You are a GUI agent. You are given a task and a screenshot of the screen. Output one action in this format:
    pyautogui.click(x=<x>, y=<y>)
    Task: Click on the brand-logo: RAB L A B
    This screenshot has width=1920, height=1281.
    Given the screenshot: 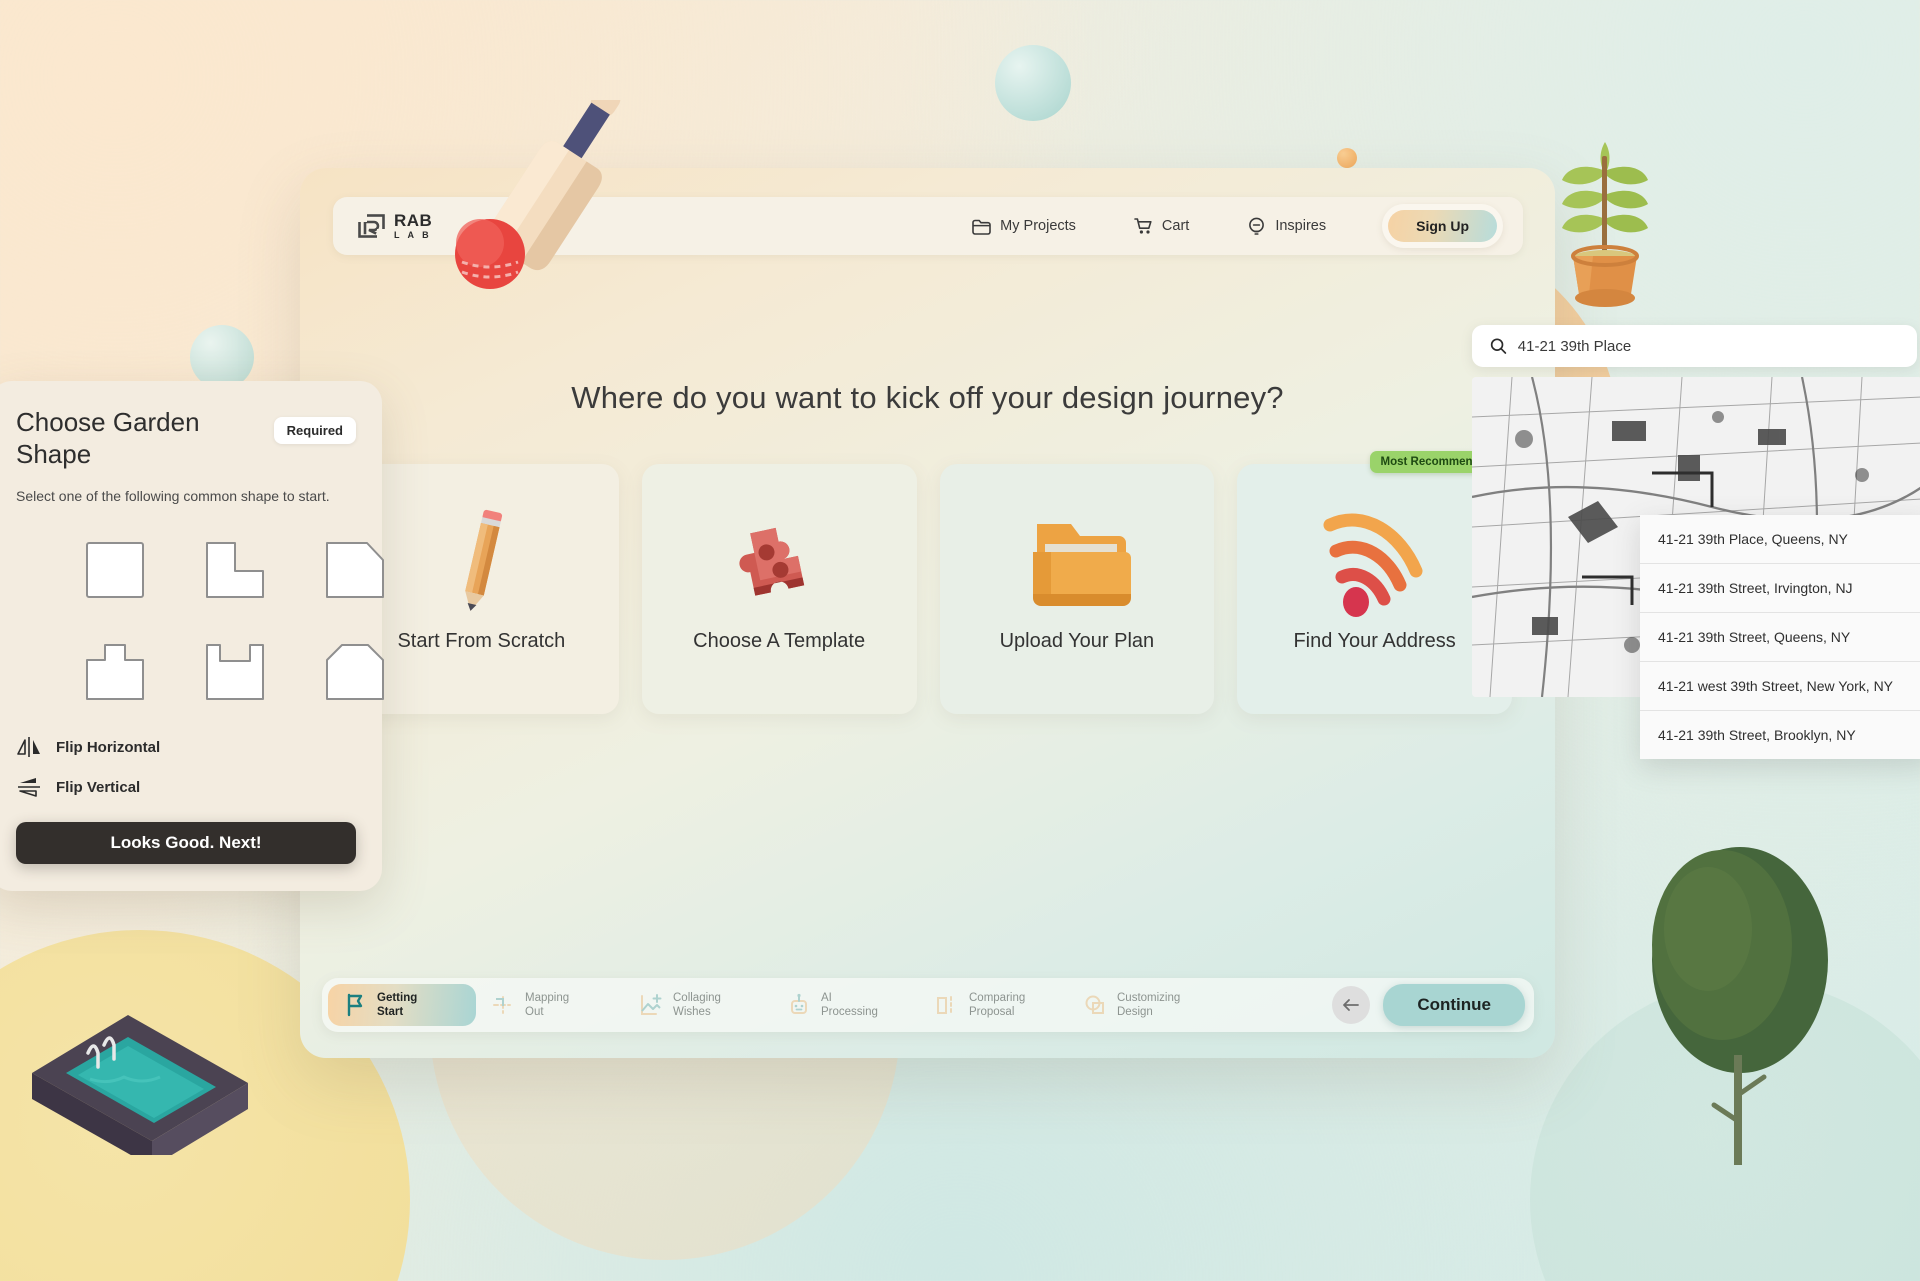 What is the action you would take?
    pyautogui.click(x=395, y=226)
    